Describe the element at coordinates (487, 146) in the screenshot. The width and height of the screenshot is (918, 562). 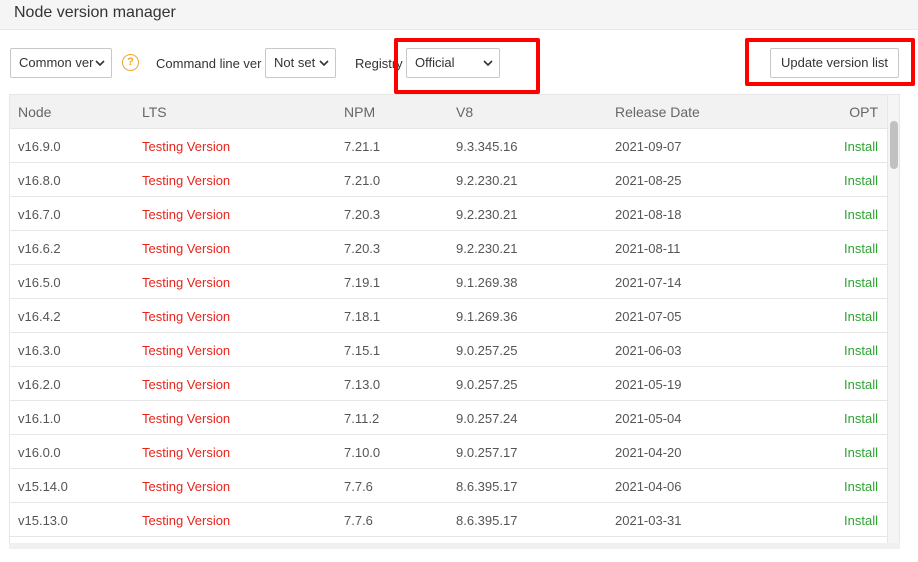
I see `cell-v8: 9.3.345.16` at that location.